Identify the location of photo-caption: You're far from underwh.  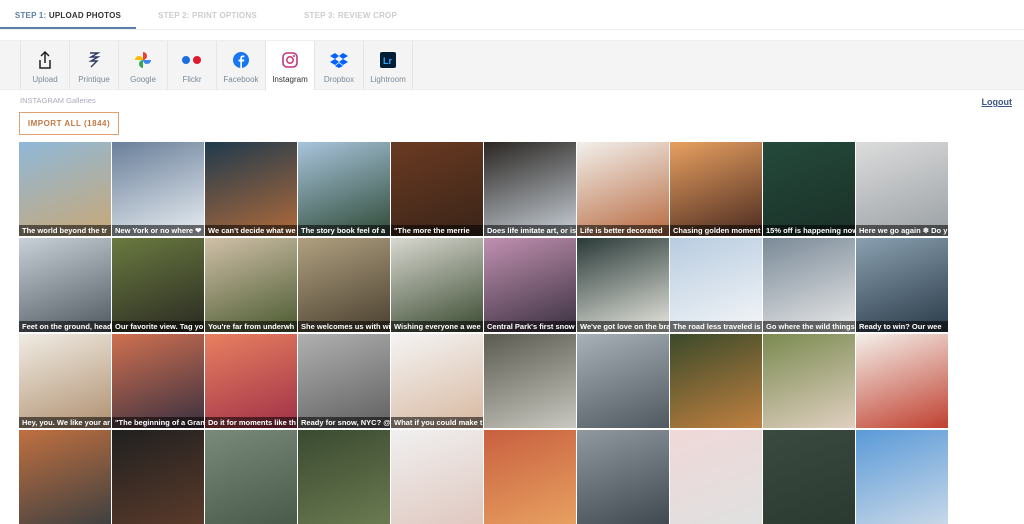
(251, 326).